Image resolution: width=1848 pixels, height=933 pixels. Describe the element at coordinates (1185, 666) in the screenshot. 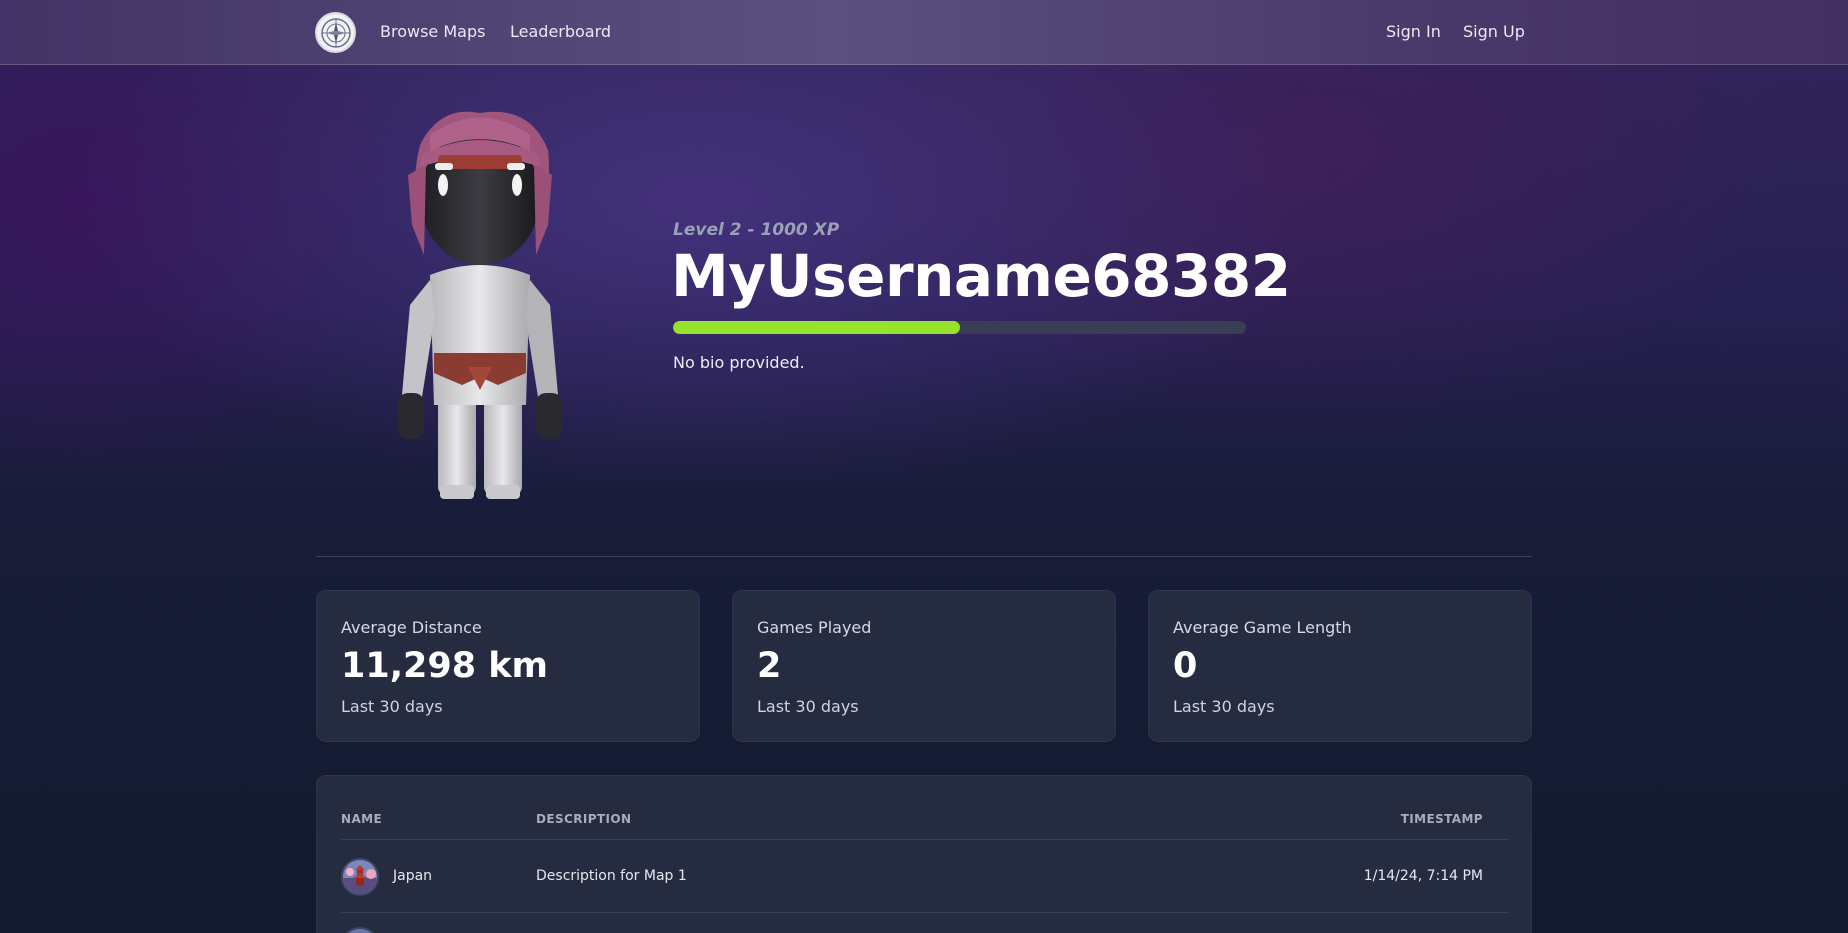

I see `stat-value: 0` at that location.